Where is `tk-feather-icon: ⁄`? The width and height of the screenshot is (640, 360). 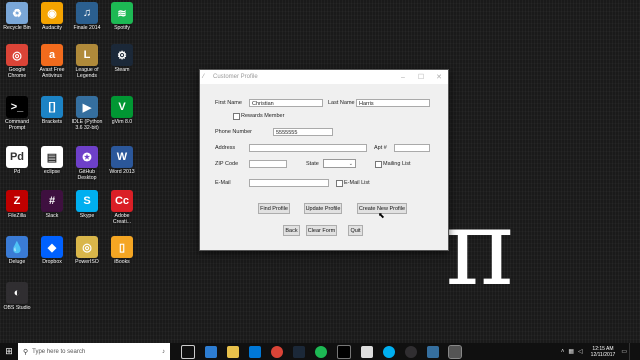 tk-feather-icon: ⁄ is located at coordinates (204, 77).